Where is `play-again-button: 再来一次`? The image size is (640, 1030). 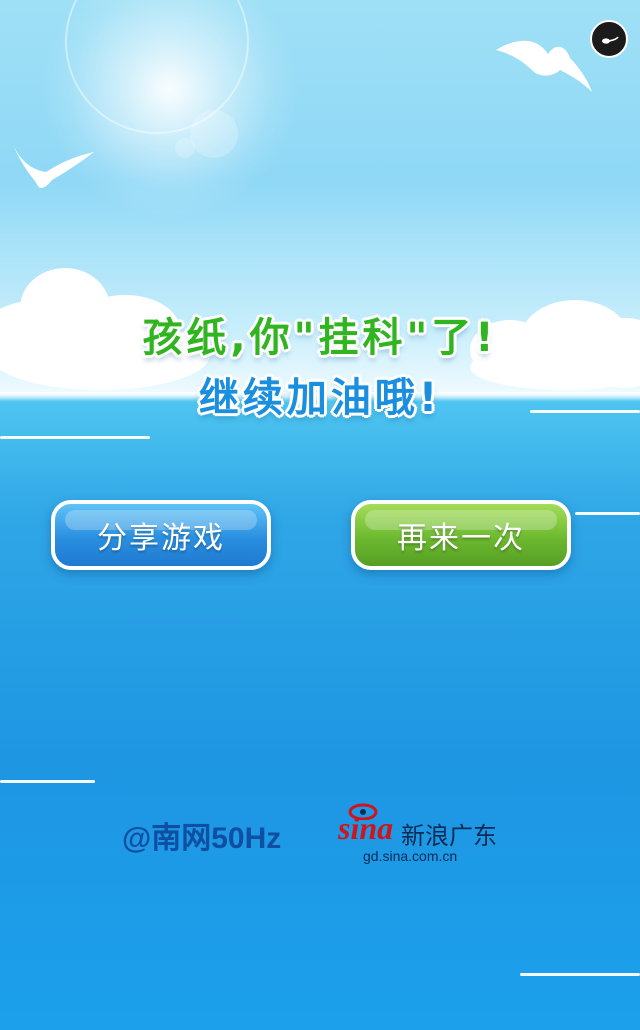
play-again-button: 再来一次 is located at coordinates (461, 535).